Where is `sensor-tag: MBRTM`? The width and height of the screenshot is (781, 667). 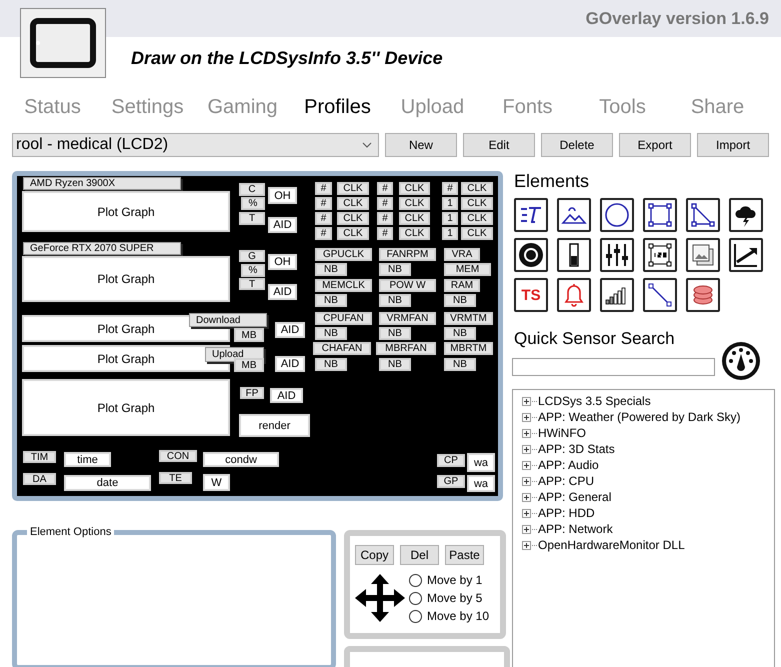
sensor-tag: MBRTM is located at coordinates (468, 348).